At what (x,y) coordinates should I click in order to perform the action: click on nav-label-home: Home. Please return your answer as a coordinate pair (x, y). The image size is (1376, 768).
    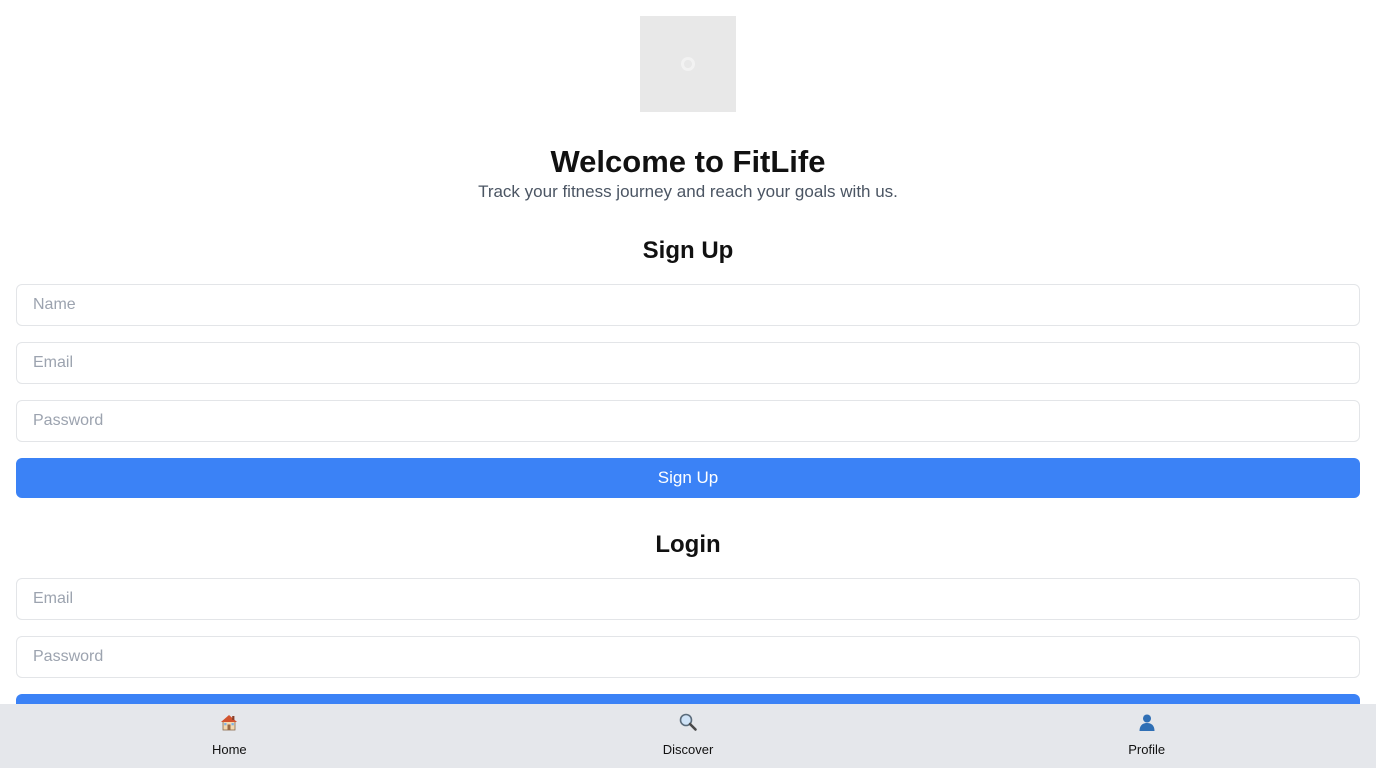
    Looking at the image, I should click on (229, 749).